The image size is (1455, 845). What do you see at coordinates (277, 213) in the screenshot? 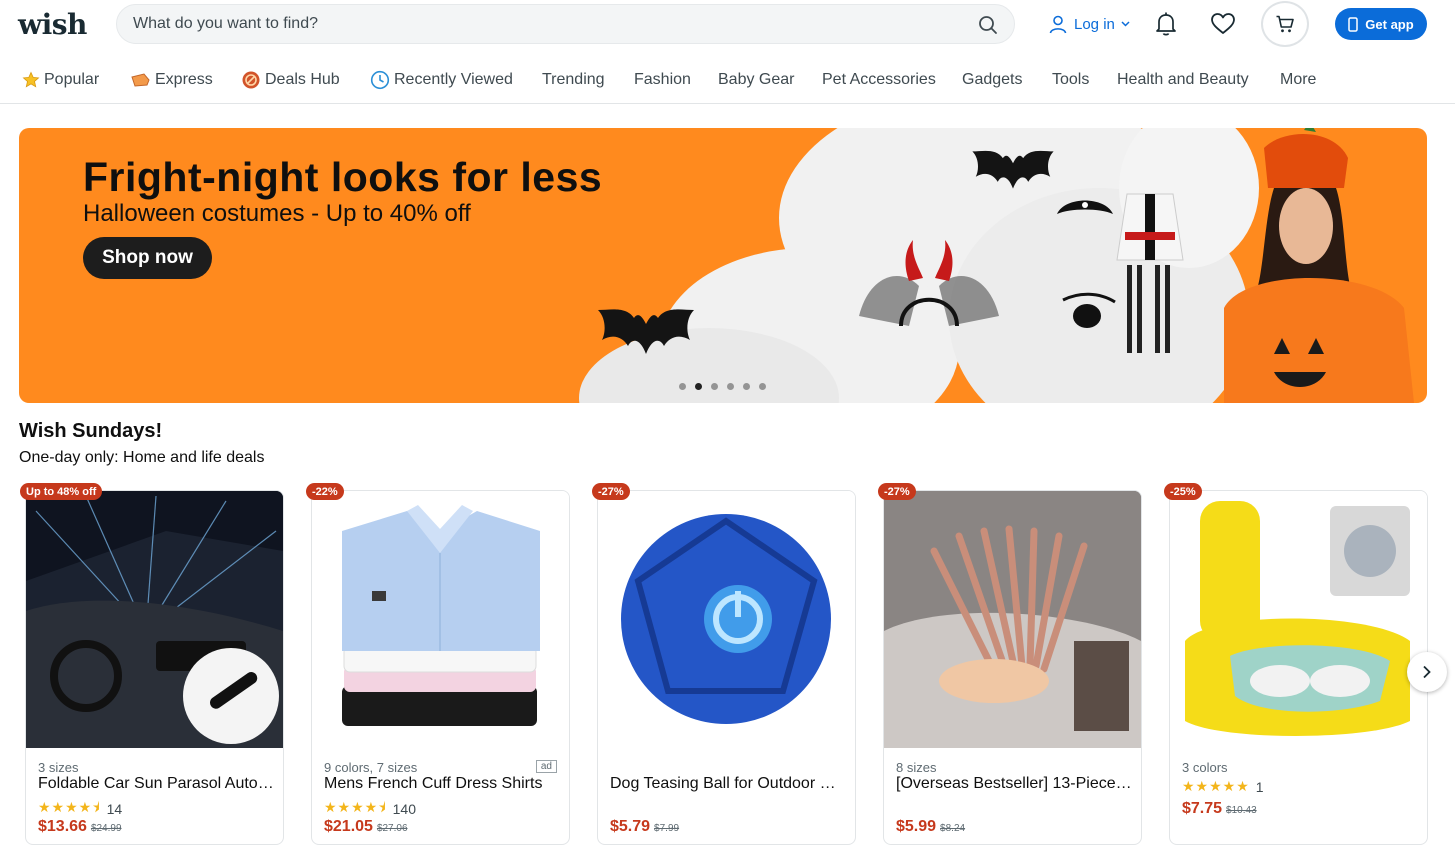
I see `banner-subtitle: Halloween costumes - Up to 40% off` at bounding box center [277, 213].